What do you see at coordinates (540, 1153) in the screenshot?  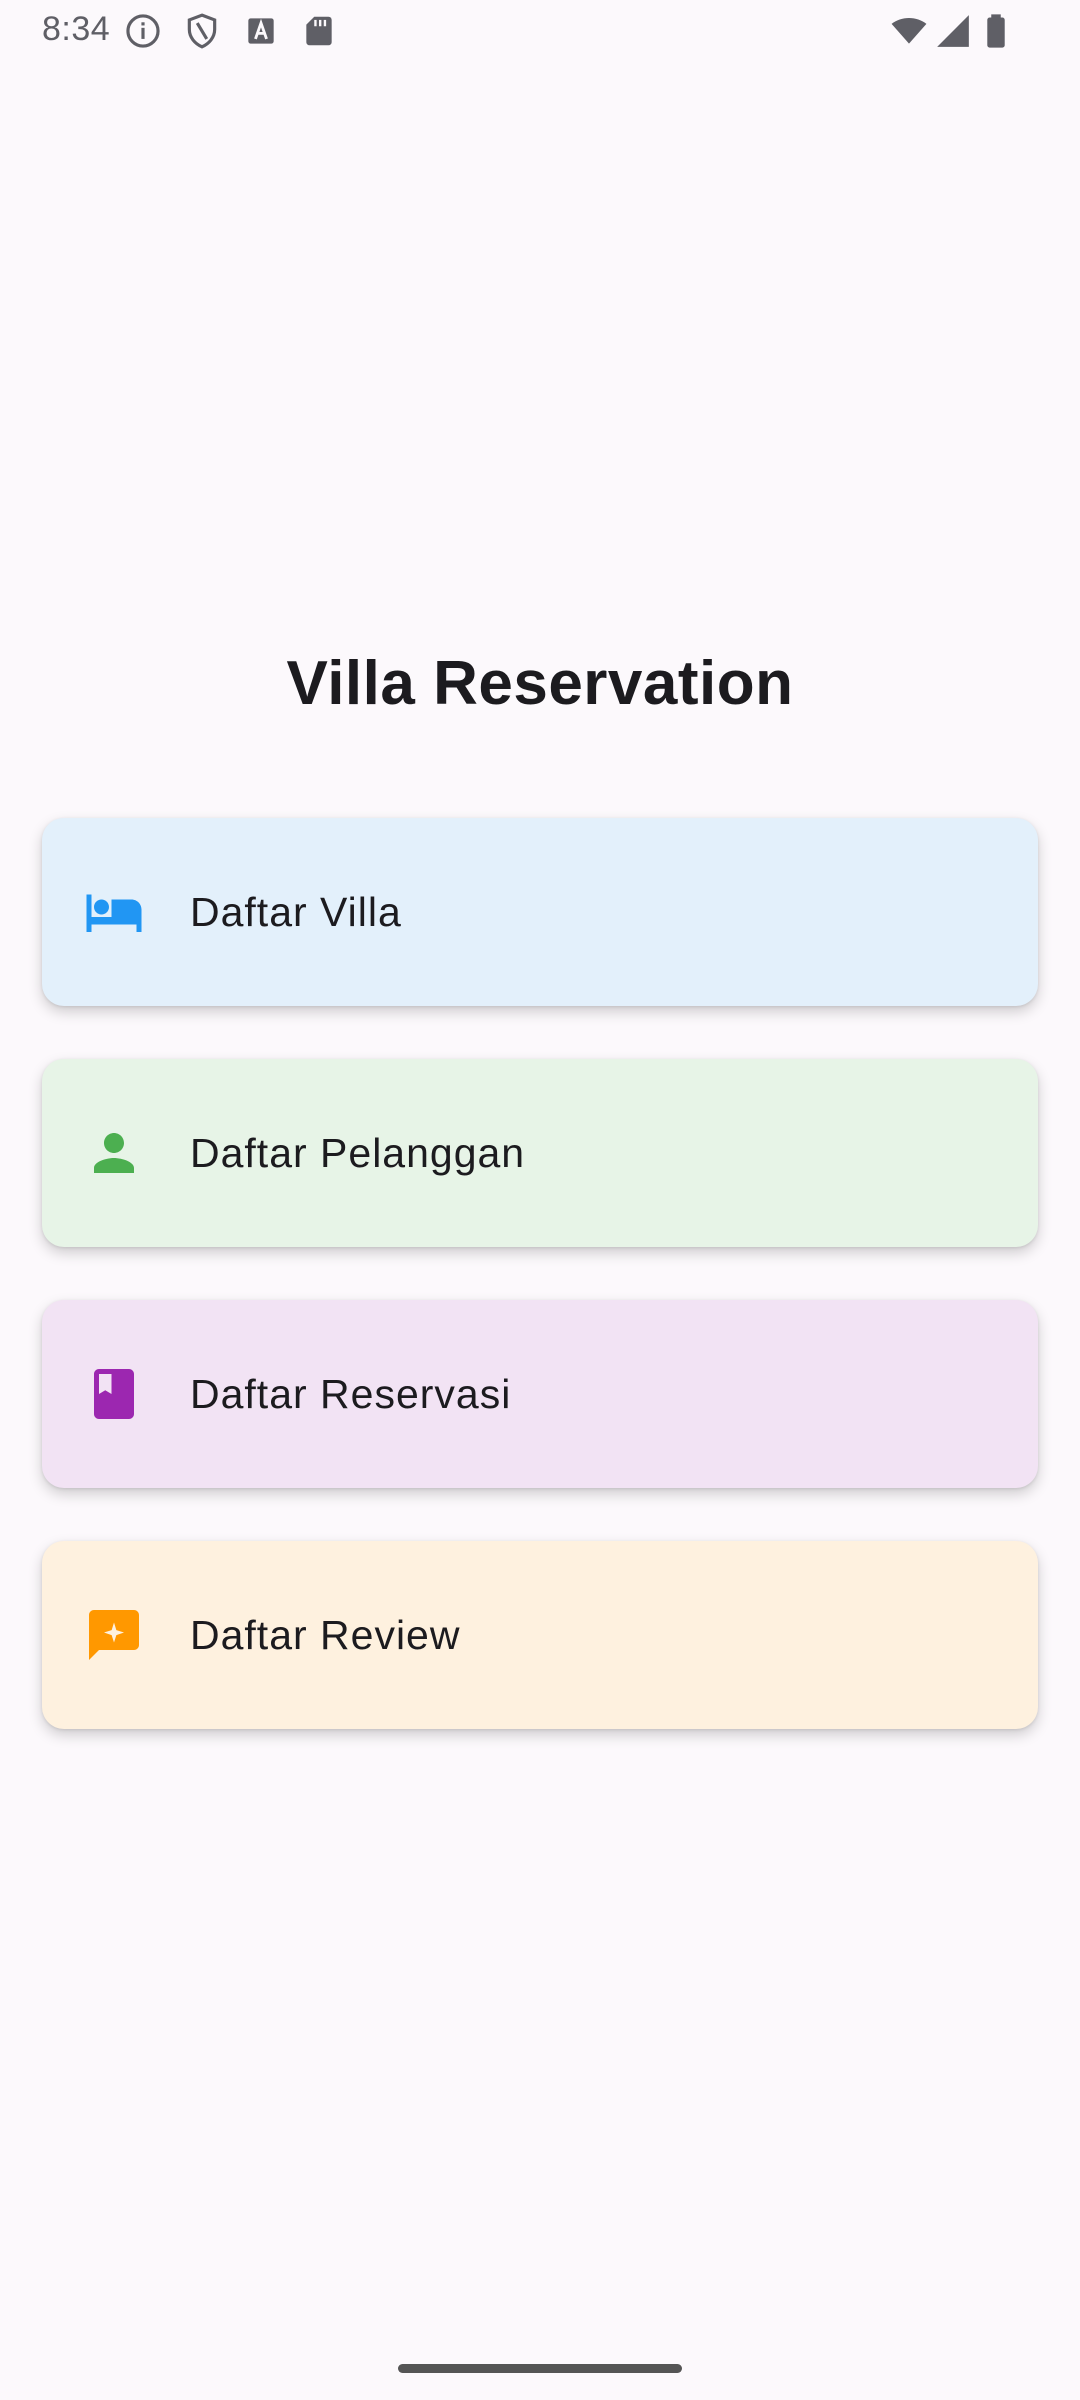 I see `menu-card-daftar-pelanggan: Daftar Pelanggan` at bounding box center [540, 1153].